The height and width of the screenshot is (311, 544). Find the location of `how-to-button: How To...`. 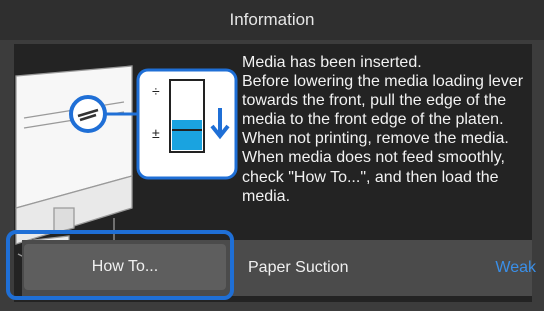

how-to-button: How To... is located at coordinates (125, 267).